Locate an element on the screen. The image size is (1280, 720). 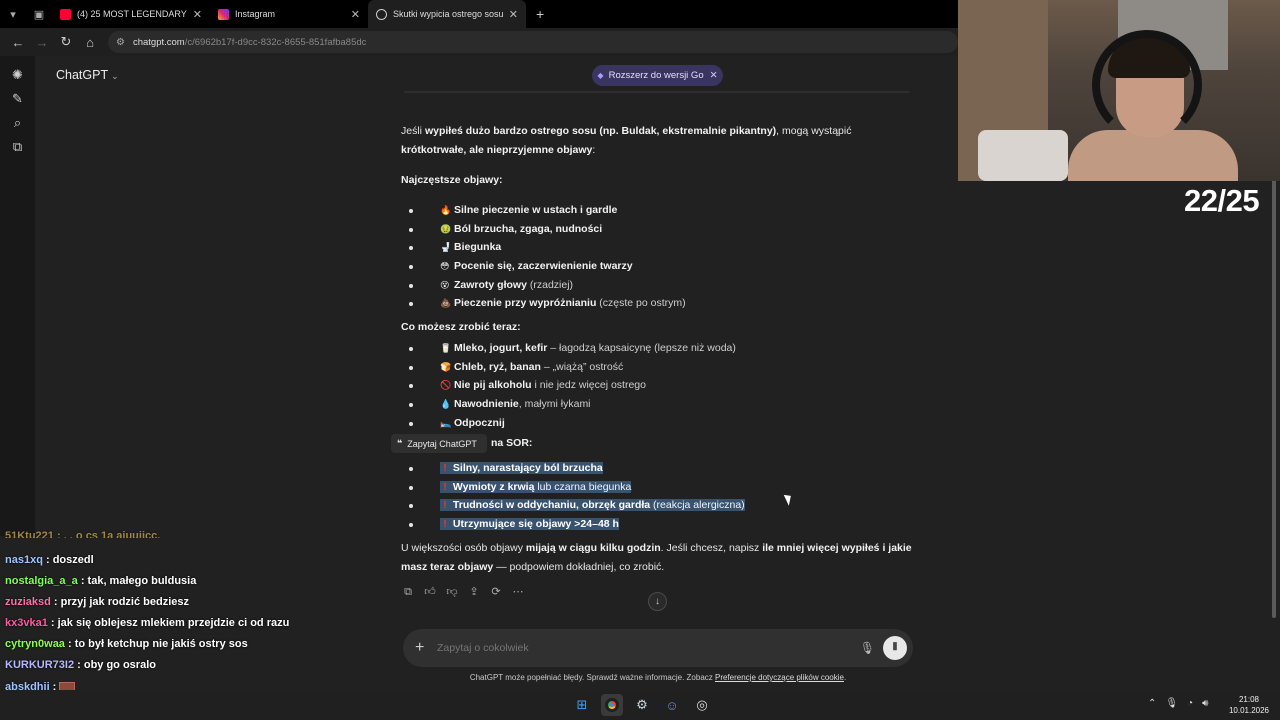
droplet-icon: 💧 is located at coordinates (446, 404).